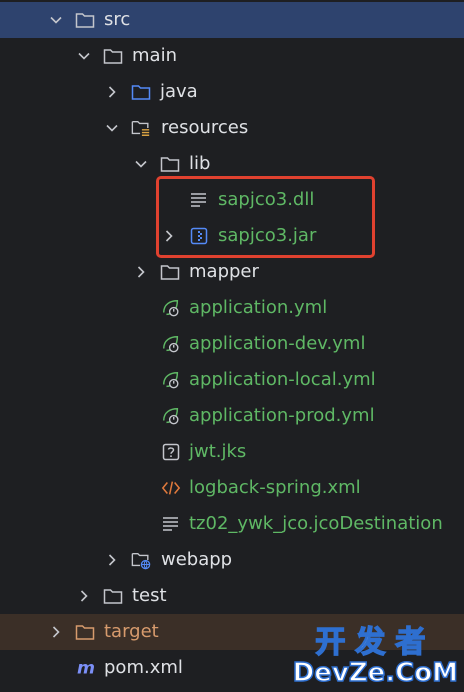 The height and width of the screenshot is (692, 464). I want to click on tree-row-application-dev-yml: application-dev.yml, so click(232, 344).